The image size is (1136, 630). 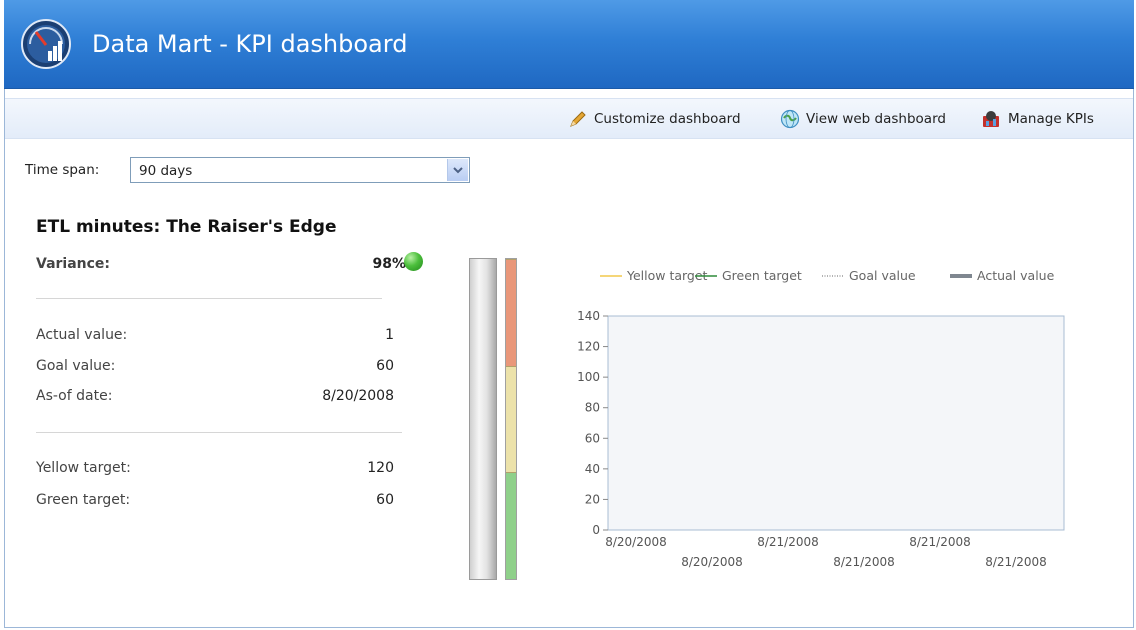 I want to click on customize-dashboard-button: Customize dashboard, so click(x=654, y=119).